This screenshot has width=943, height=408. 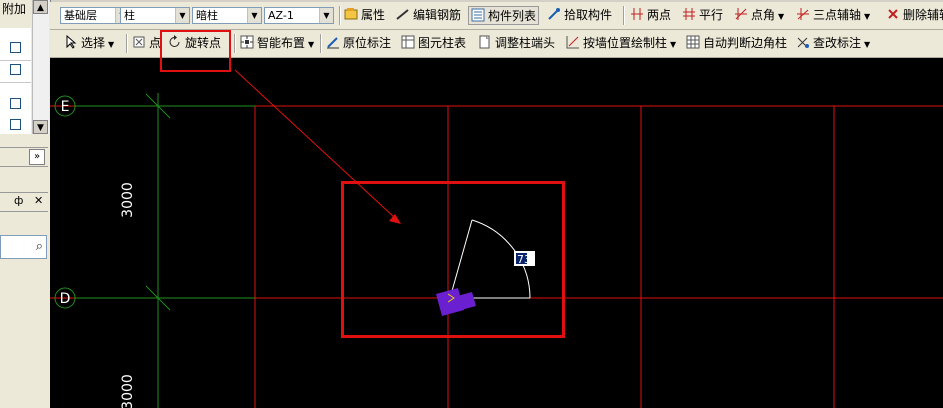 I want to click on three-point-axis-button: 三点辅轴 ▼, so click(x=833, y=15).